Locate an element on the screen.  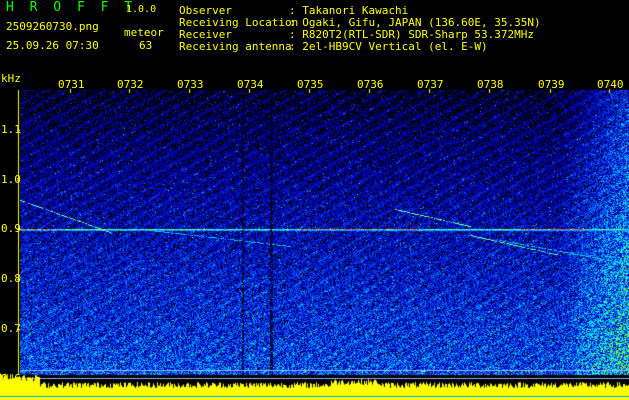
time-tick-label: 0737 is located at coordinates (430, 84).